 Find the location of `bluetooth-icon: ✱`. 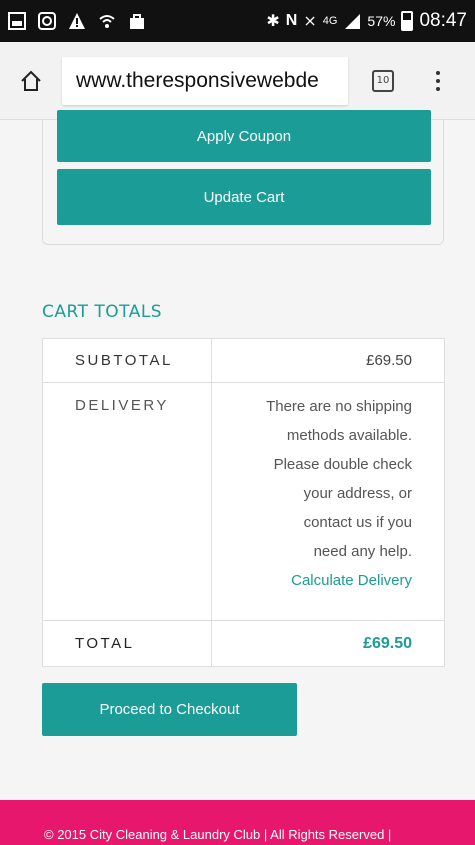

bluetooth-icon: ✱ is located at coordinates (273, 21).